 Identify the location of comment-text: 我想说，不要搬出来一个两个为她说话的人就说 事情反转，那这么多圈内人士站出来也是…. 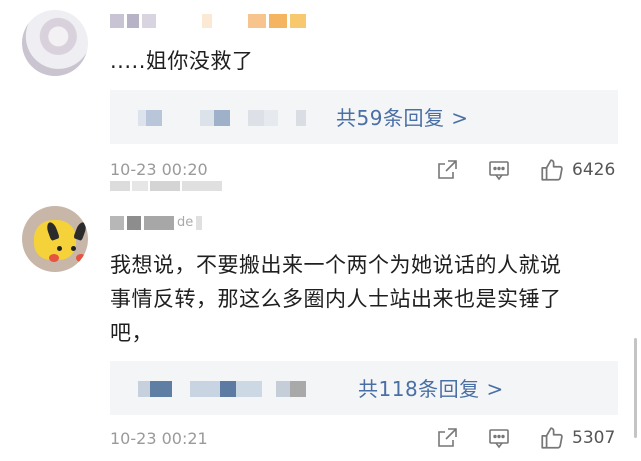
(336, 299).